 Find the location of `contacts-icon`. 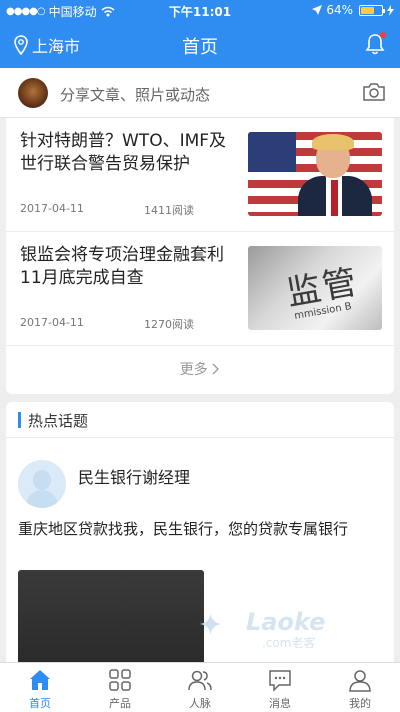

contacts-icon is located at coordinates (200, 680).